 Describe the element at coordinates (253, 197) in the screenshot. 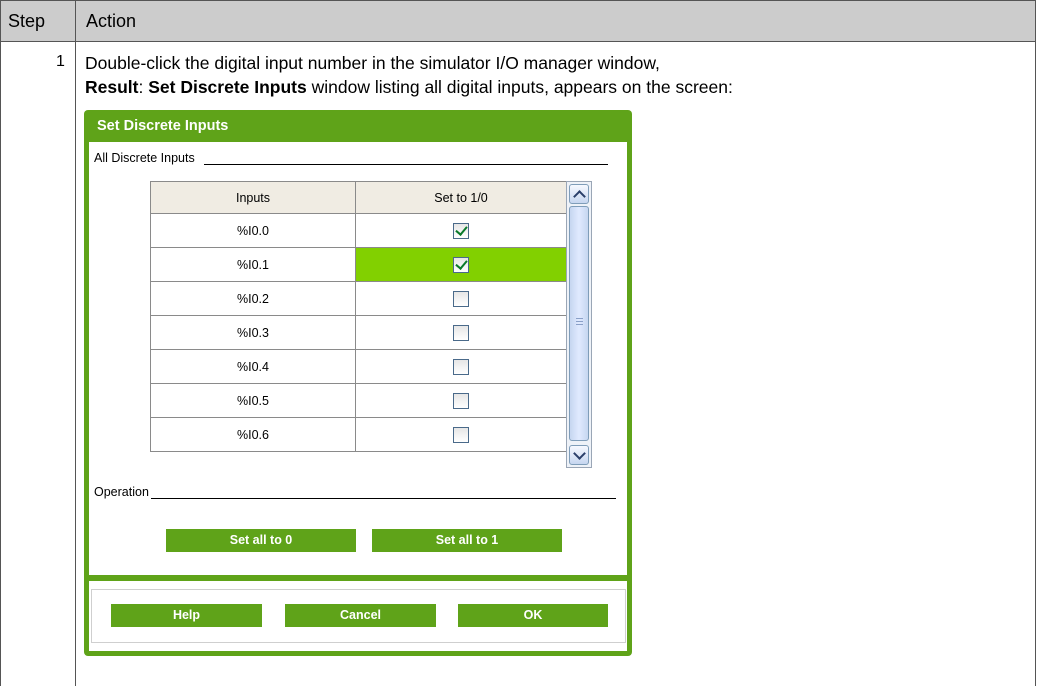

I see `column-header-inputs: Inputs` at that location.